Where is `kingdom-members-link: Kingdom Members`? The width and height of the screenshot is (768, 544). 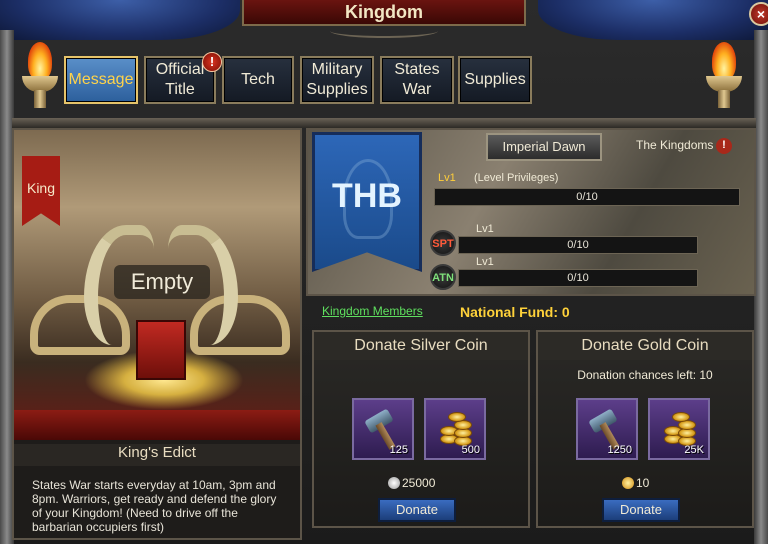
kingdom-members-link: Kingdom Members is located at coordinates (372, 311).